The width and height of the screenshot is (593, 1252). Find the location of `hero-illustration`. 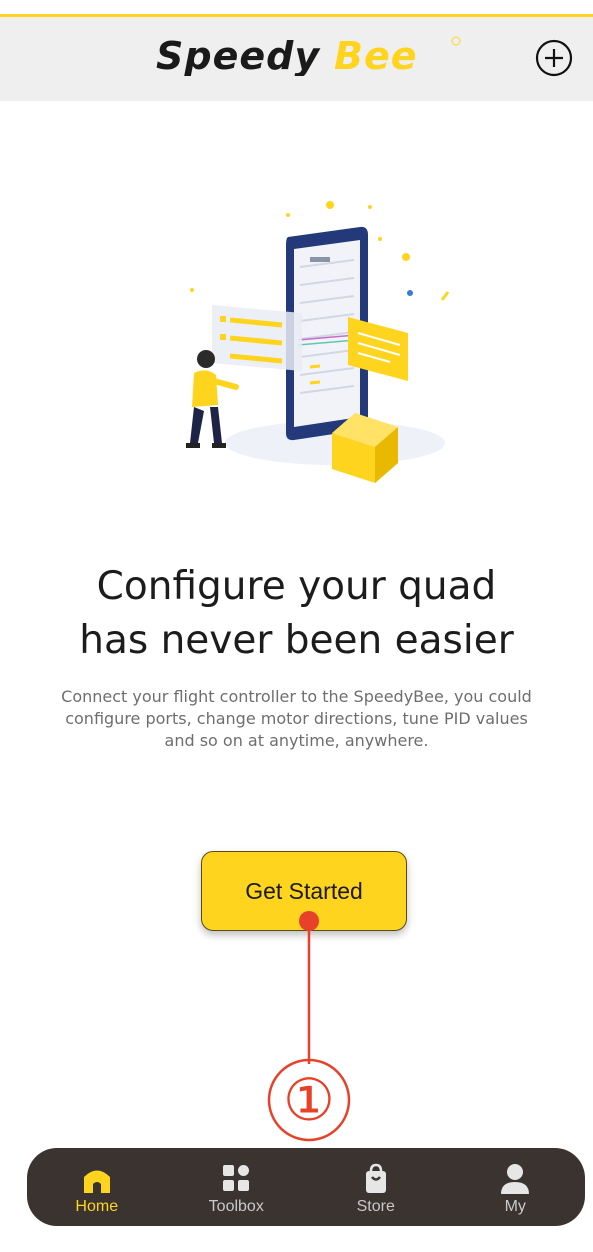

hero-illustration is located at coordinates (320, 335).